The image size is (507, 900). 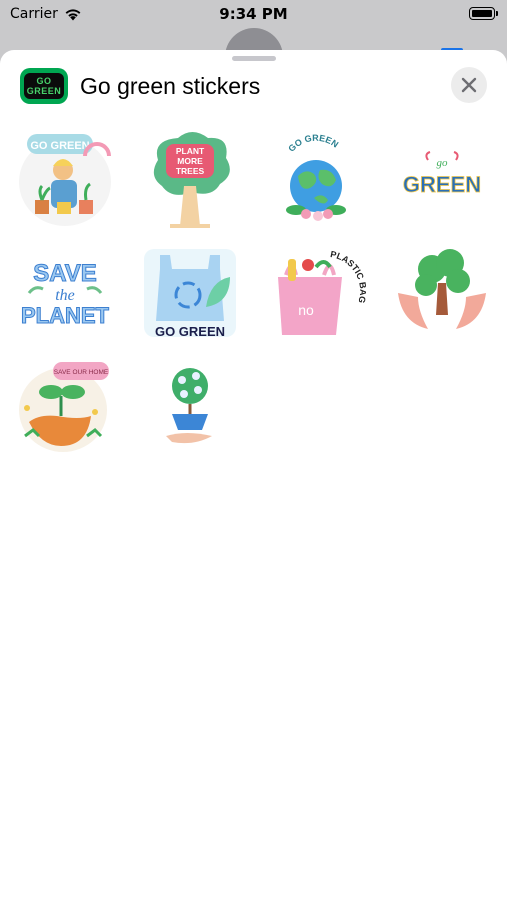 What do you see at coordinates (483, 13) in the screenshot?
I see `battery-icon` at bounding box center [483, 13].